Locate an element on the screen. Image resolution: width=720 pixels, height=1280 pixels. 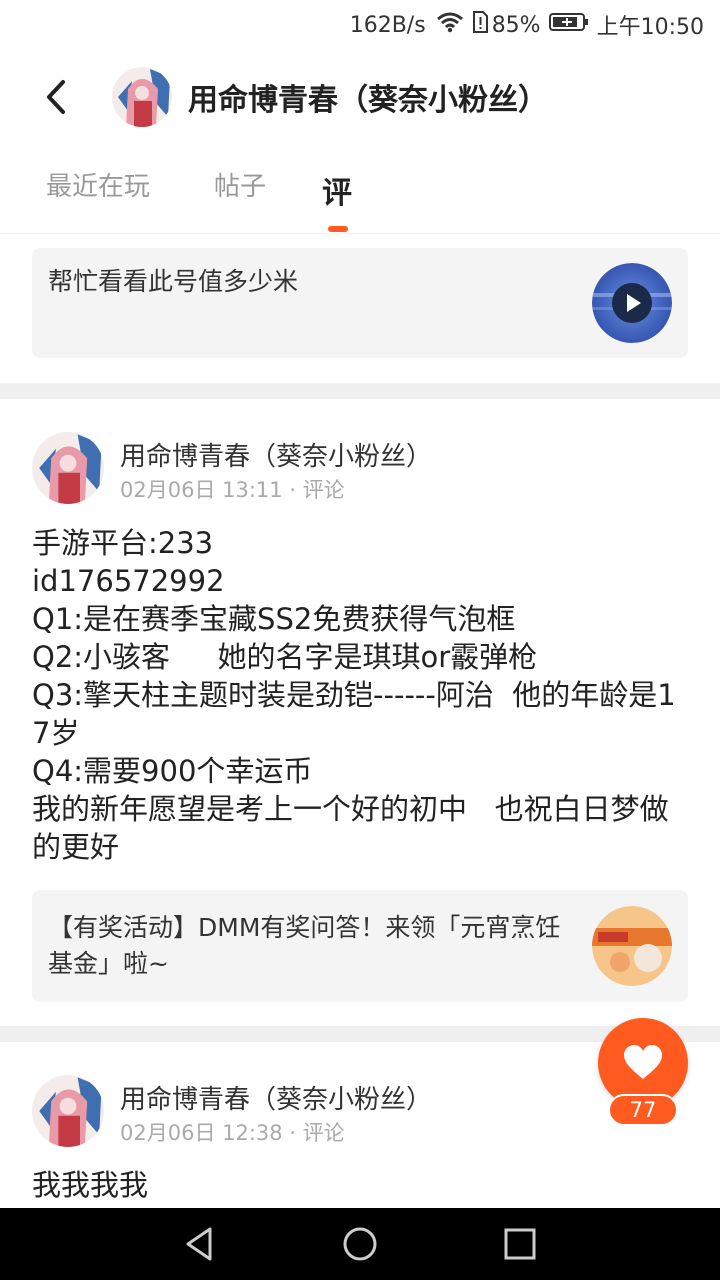
quoted-activity-text: 【有奖活动】DMM有奖问答！来领「元宵烹饪基金」啦~ is located at coordinates (304, 945).